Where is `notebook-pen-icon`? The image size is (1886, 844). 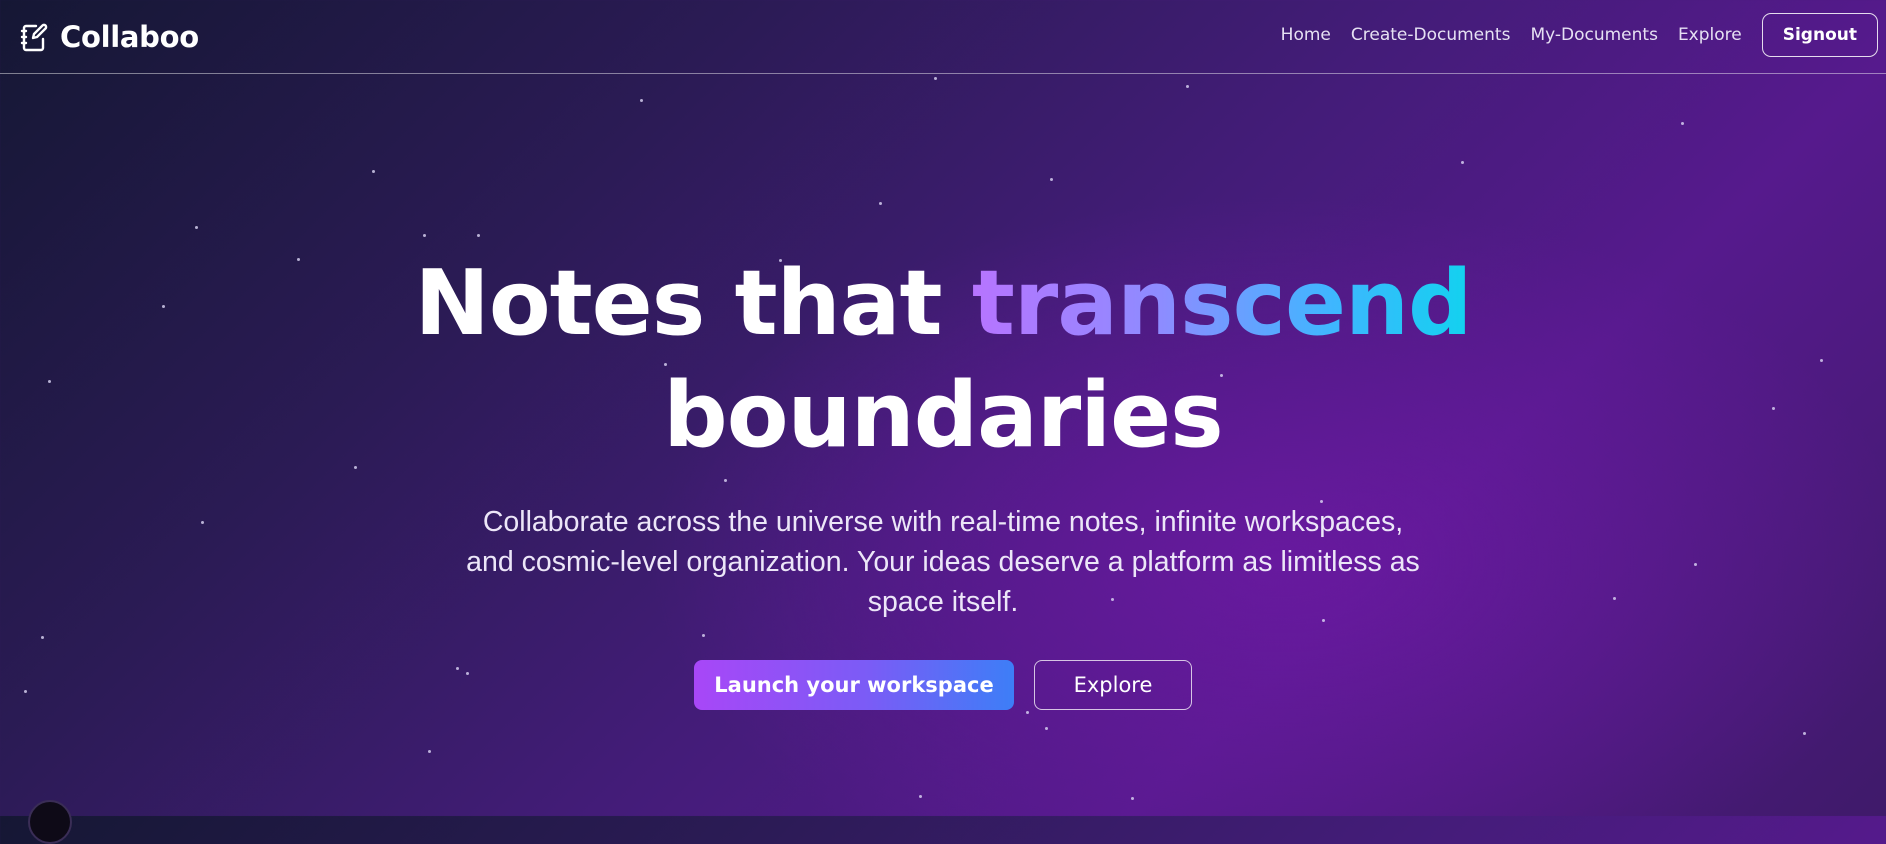 notebook-pen-icon is located at coordinates (34, 37).